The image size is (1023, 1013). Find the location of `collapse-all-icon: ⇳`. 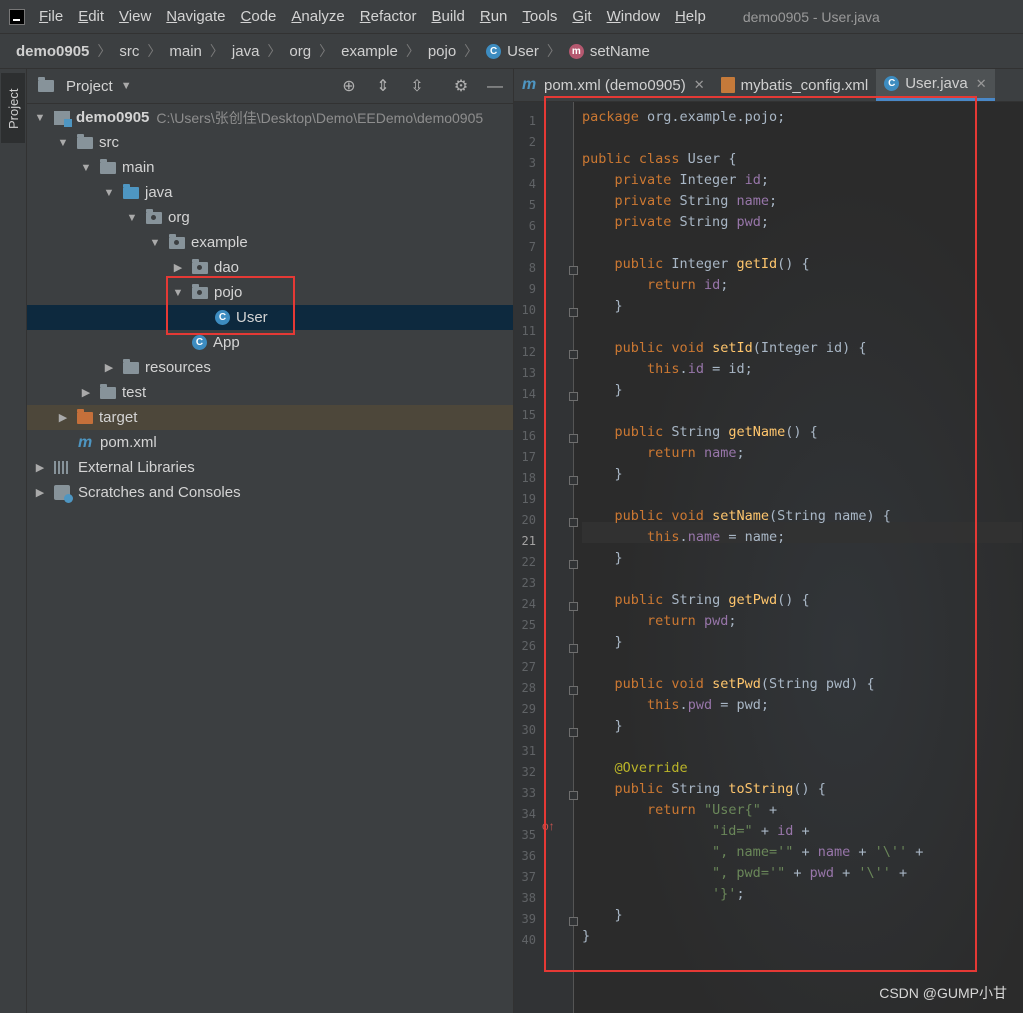

collapse-all-icon: ⇳ is located at coordinates (417, 87).